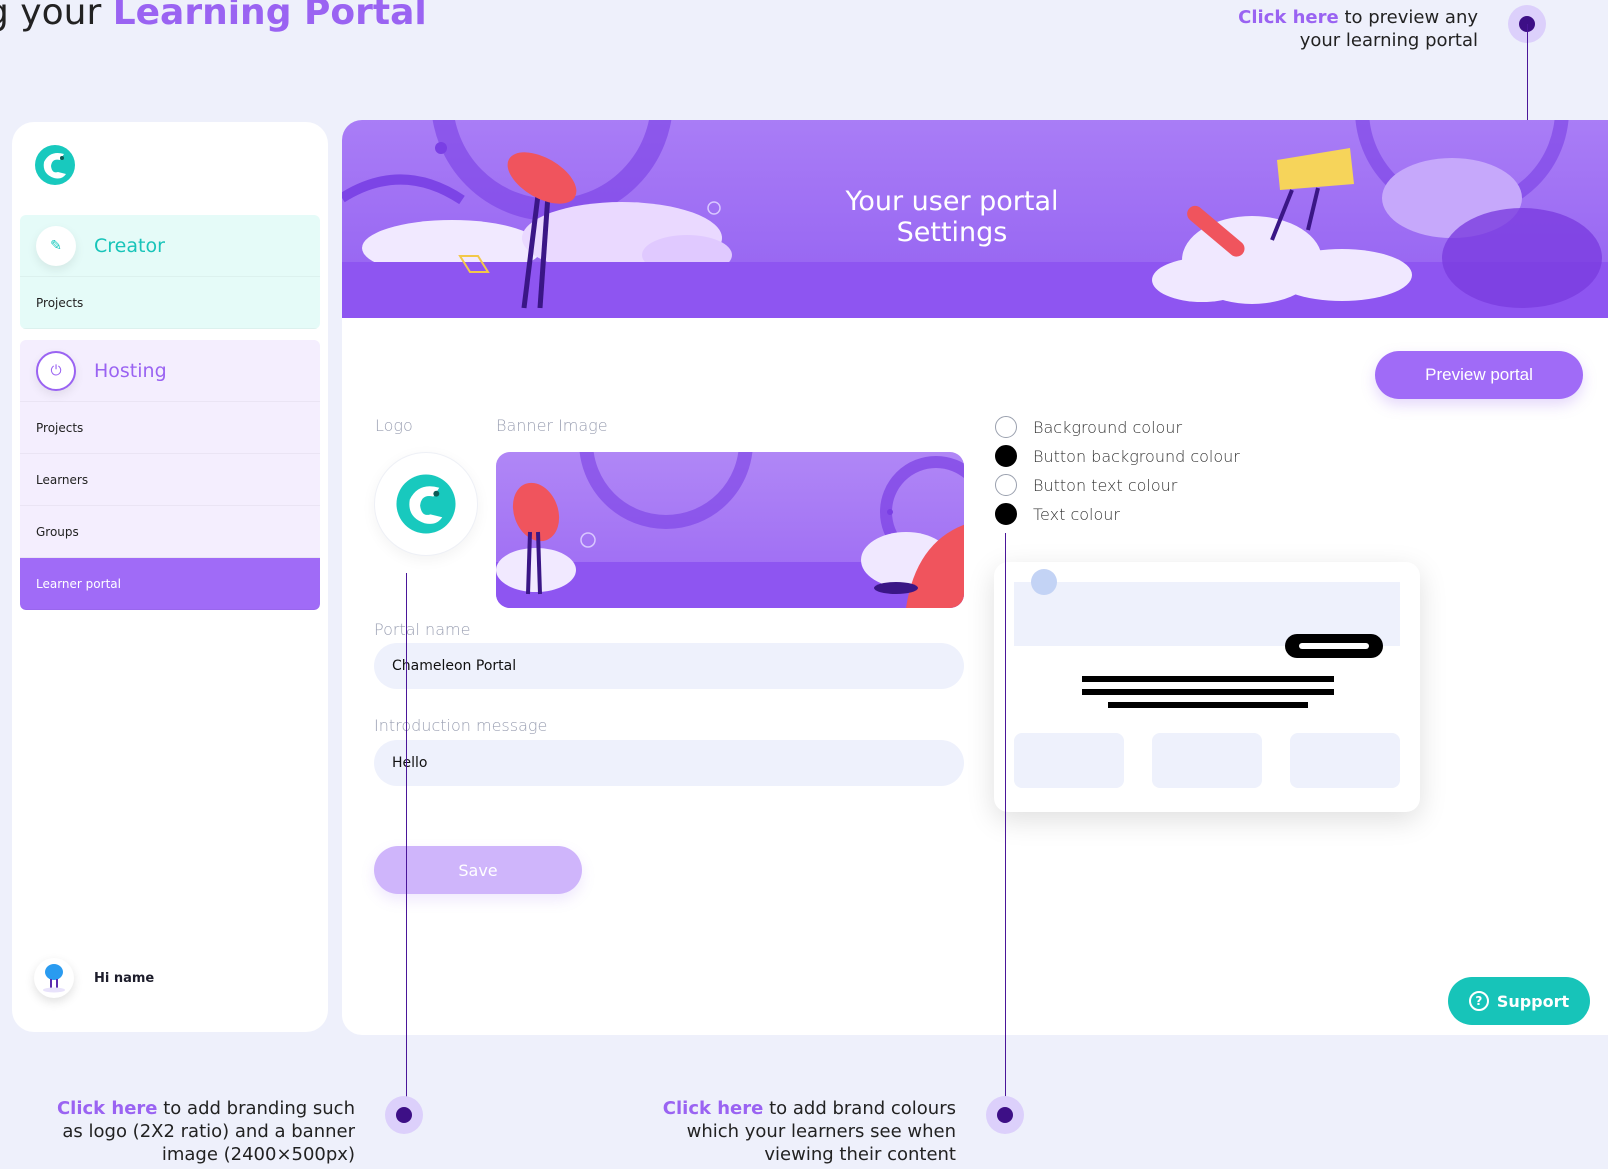 Image resolution: width=1608 pixels, height=1169 pixels. Describe the element at coordinates (952, 201) in the screenshot. I see `banner-title-line1: Your user portal` at that location.